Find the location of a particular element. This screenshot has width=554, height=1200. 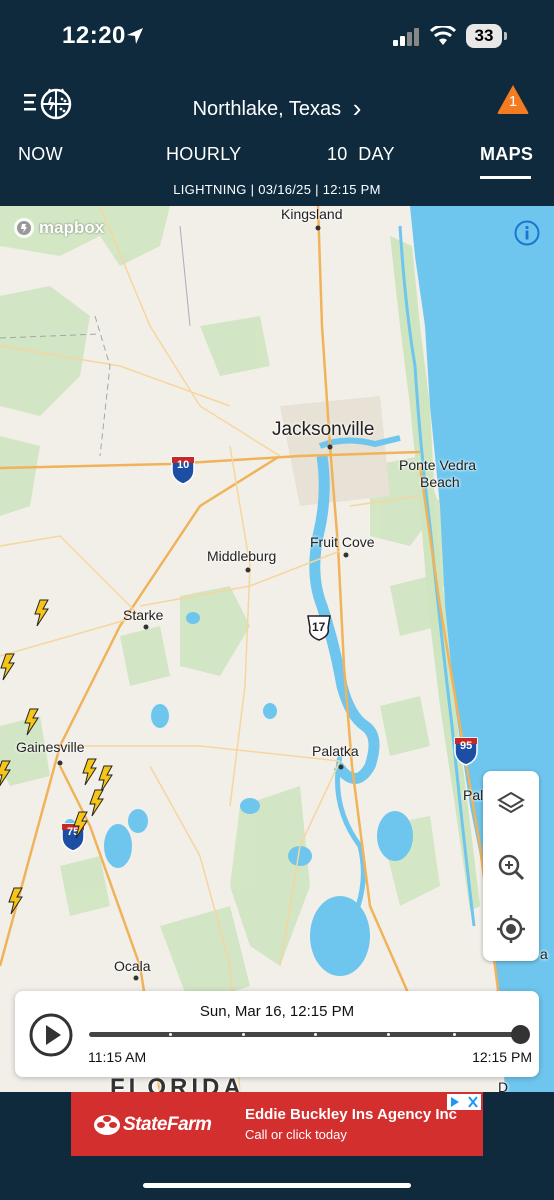

cellular-signal-icon is located at coordinates (407, 39).